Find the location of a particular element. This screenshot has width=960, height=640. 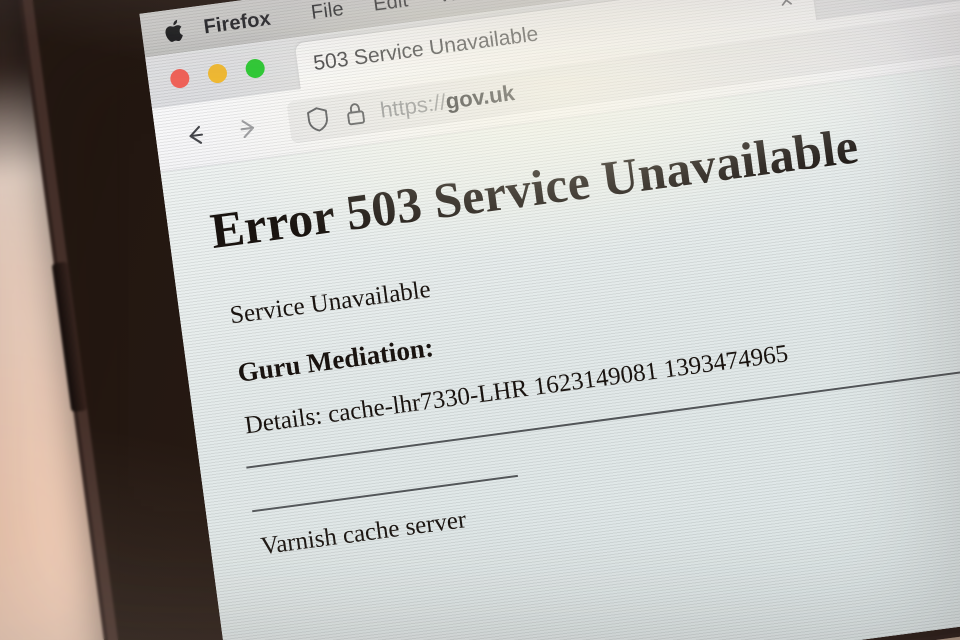

menu-item-firefox: Firefox is located at coordinates (250, 21).